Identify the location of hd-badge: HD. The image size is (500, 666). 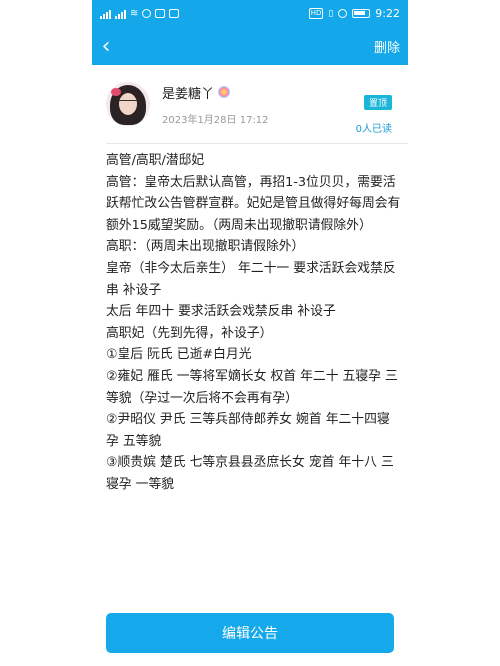
(316, 13).